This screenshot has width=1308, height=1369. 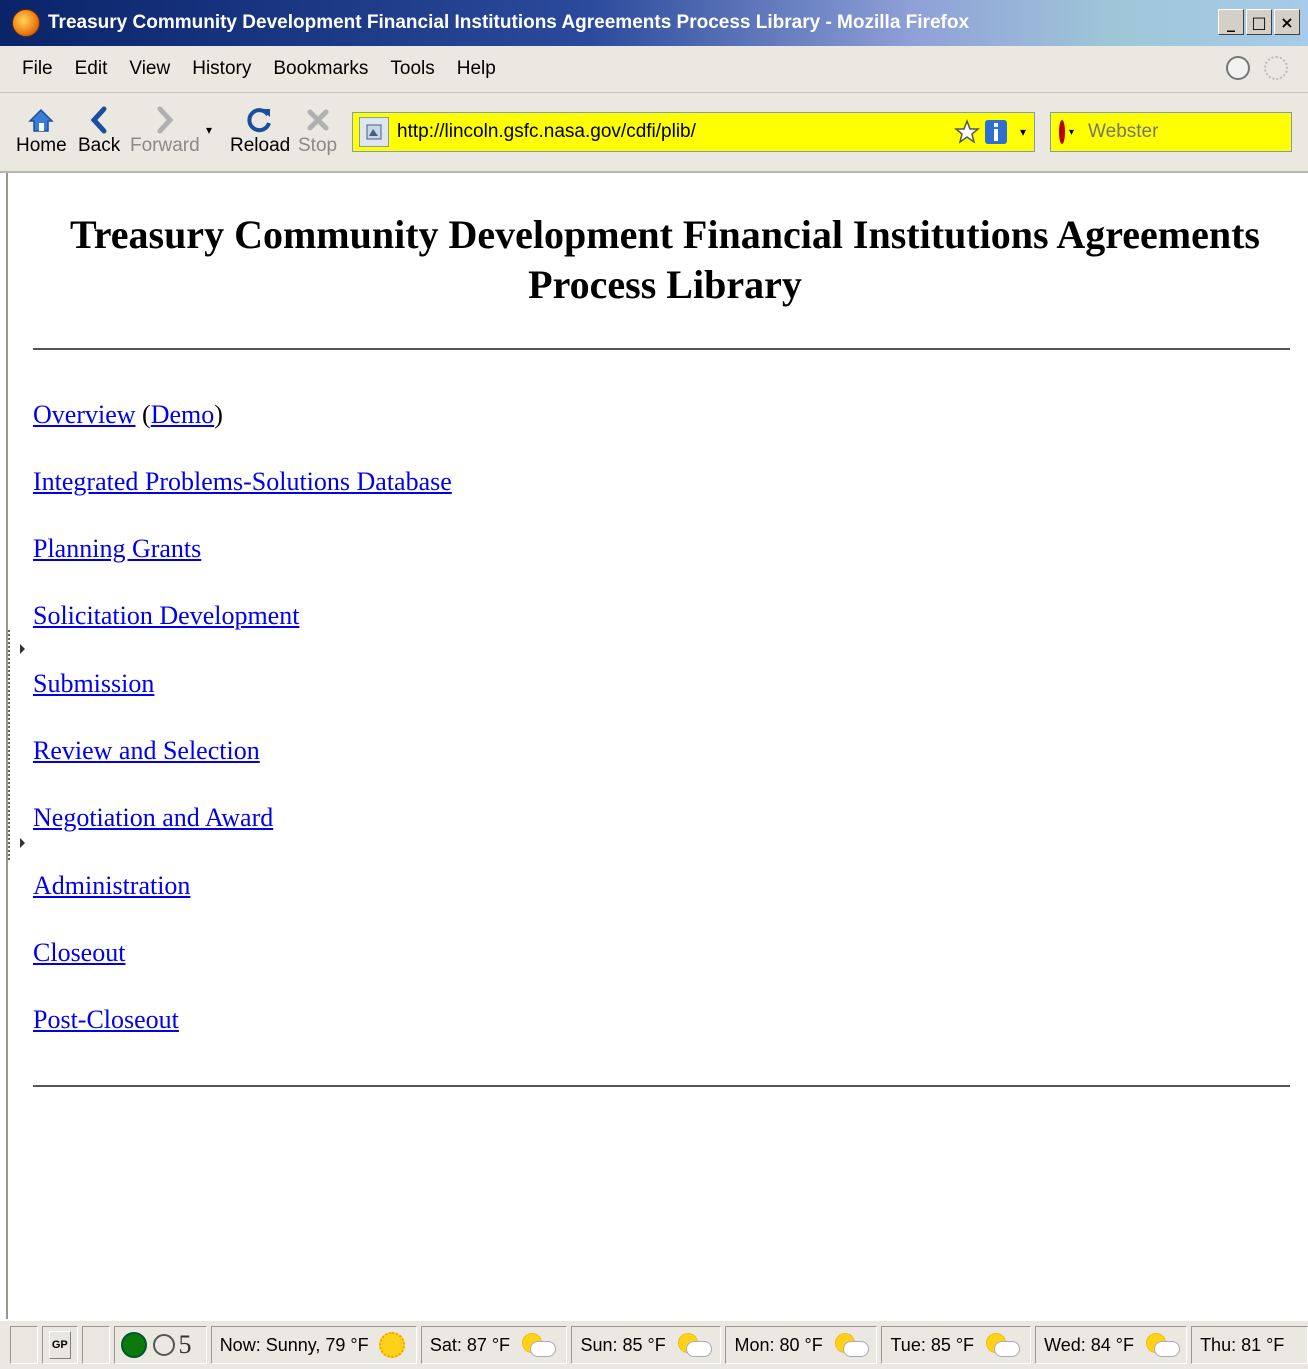 I want to click on info-icon, so click(x=996, y=132).